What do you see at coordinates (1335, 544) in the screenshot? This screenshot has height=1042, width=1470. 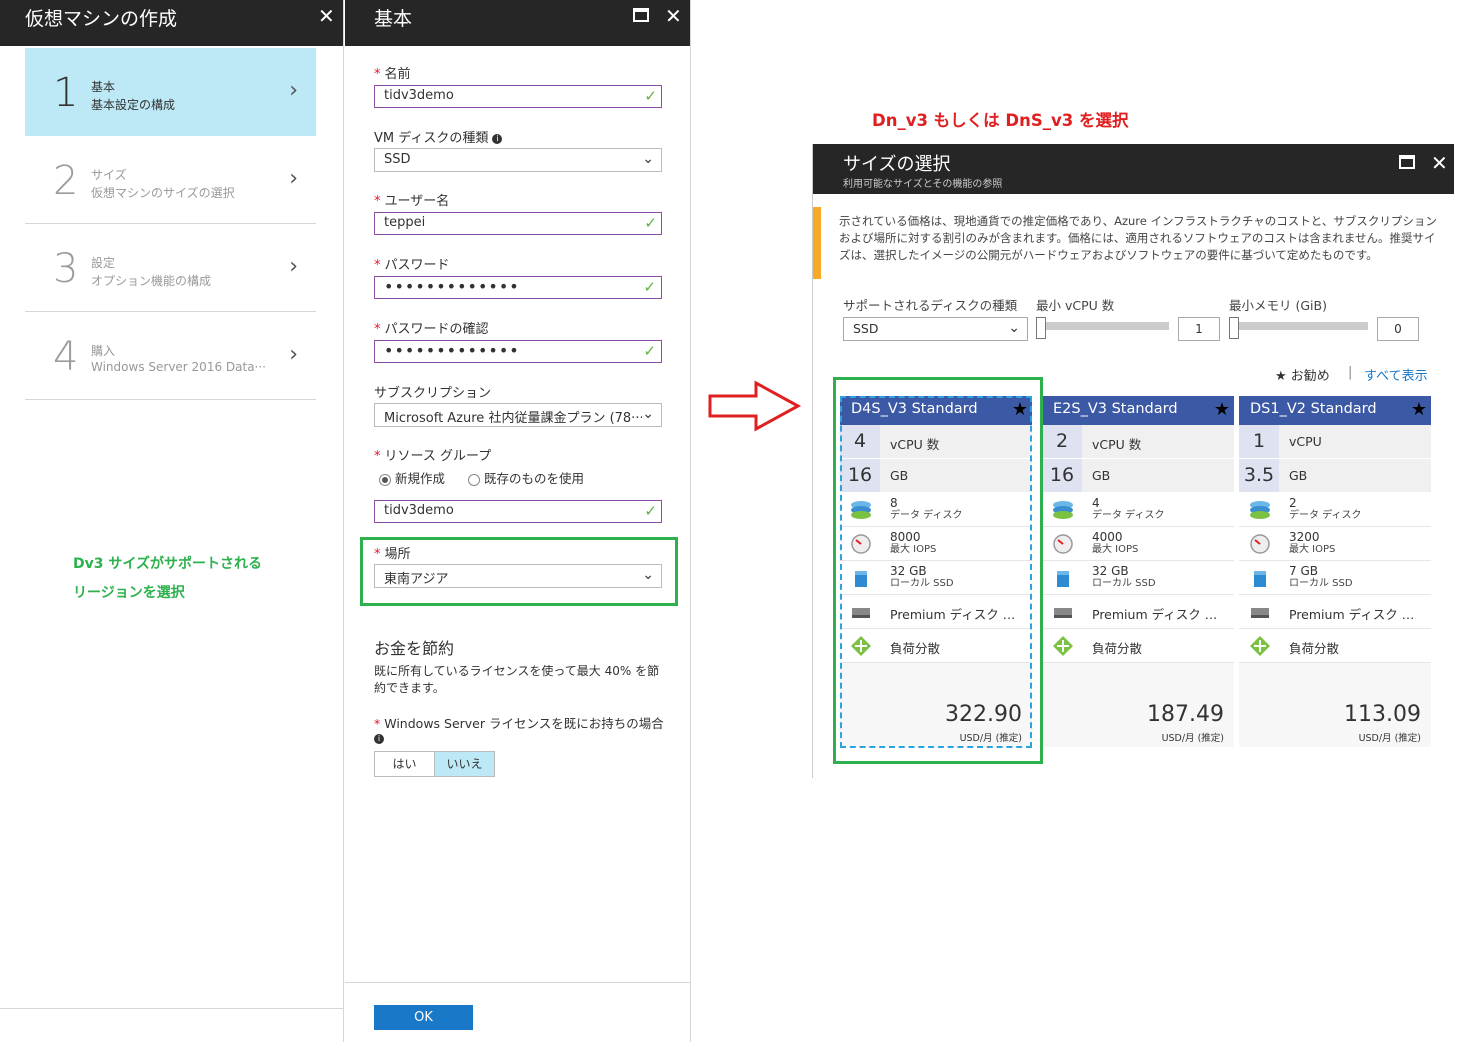 I see `iops-row: 3200 最大 IOPS` at bounding box center [1335, 544].